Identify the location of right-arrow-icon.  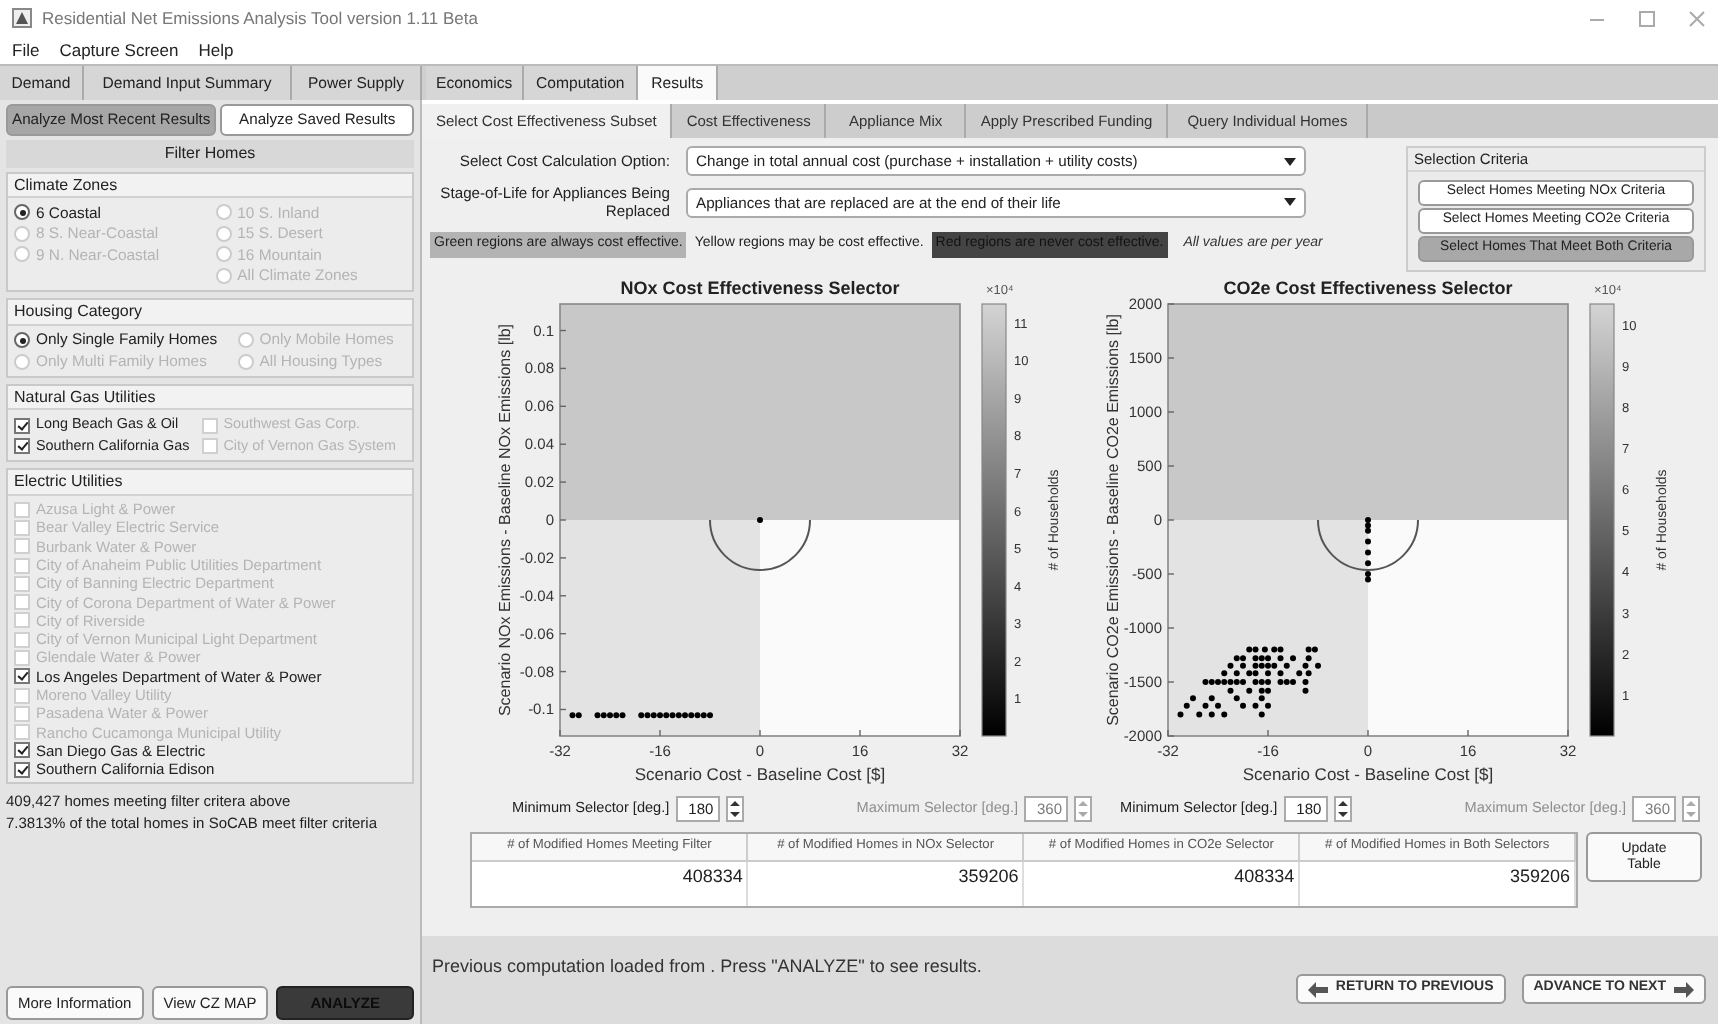
(1684, 989).